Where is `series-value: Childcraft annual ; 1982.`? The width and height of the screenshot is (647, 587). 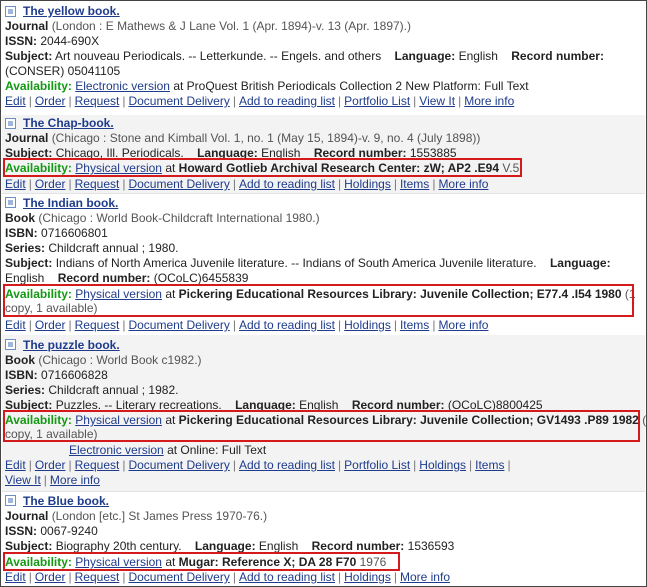
series-value: Childcraft annual ; 1982. is located at coordinates (113, 390).